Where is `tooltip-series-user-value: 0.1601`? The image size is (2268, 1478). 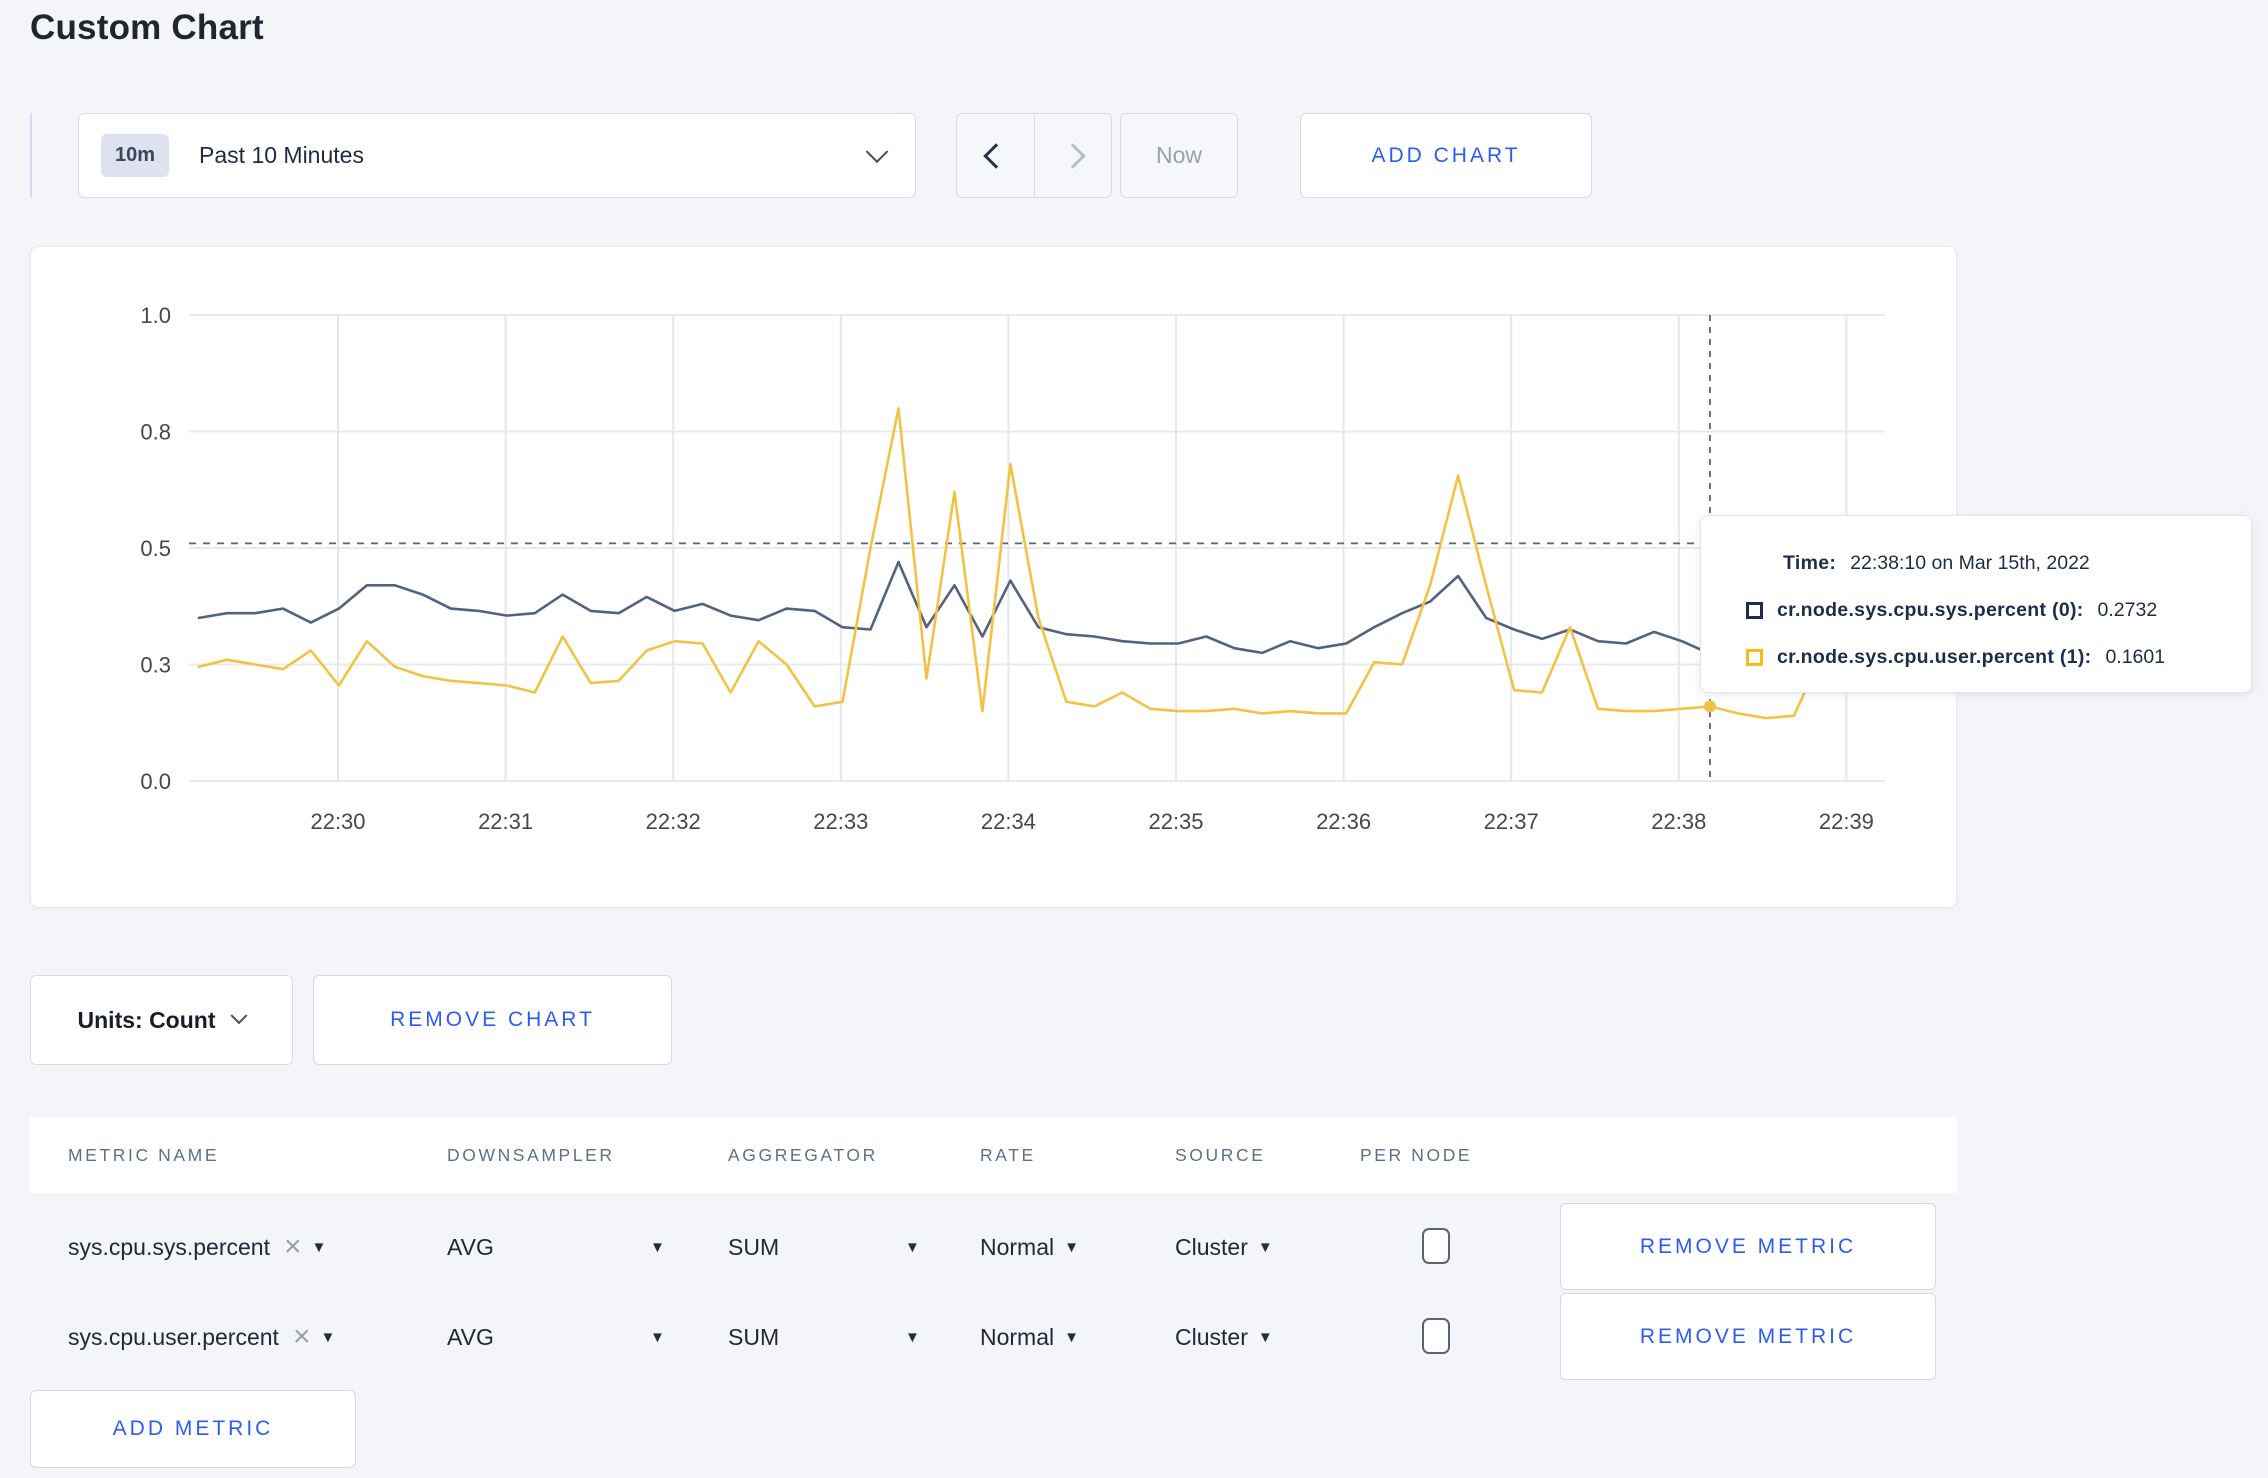 tooltip-series-user-value: 0.1601 is located at coordinates (2135, 657).